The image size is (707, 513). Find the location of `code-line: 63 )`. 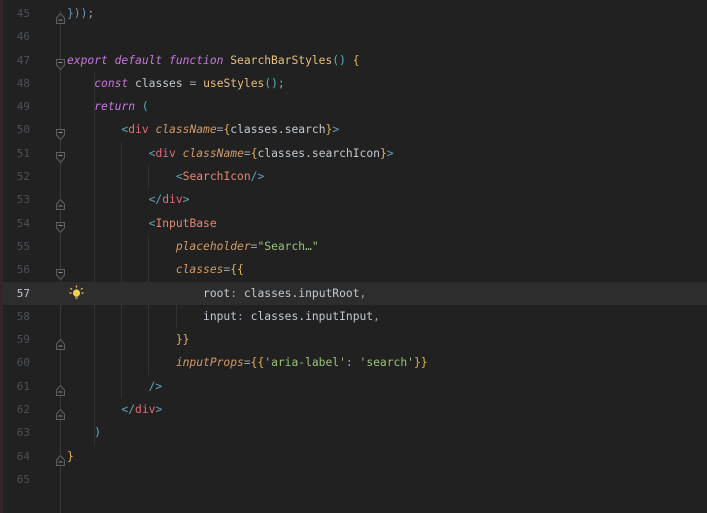

code-line: 63 ) is located at coordinates (353, 432).